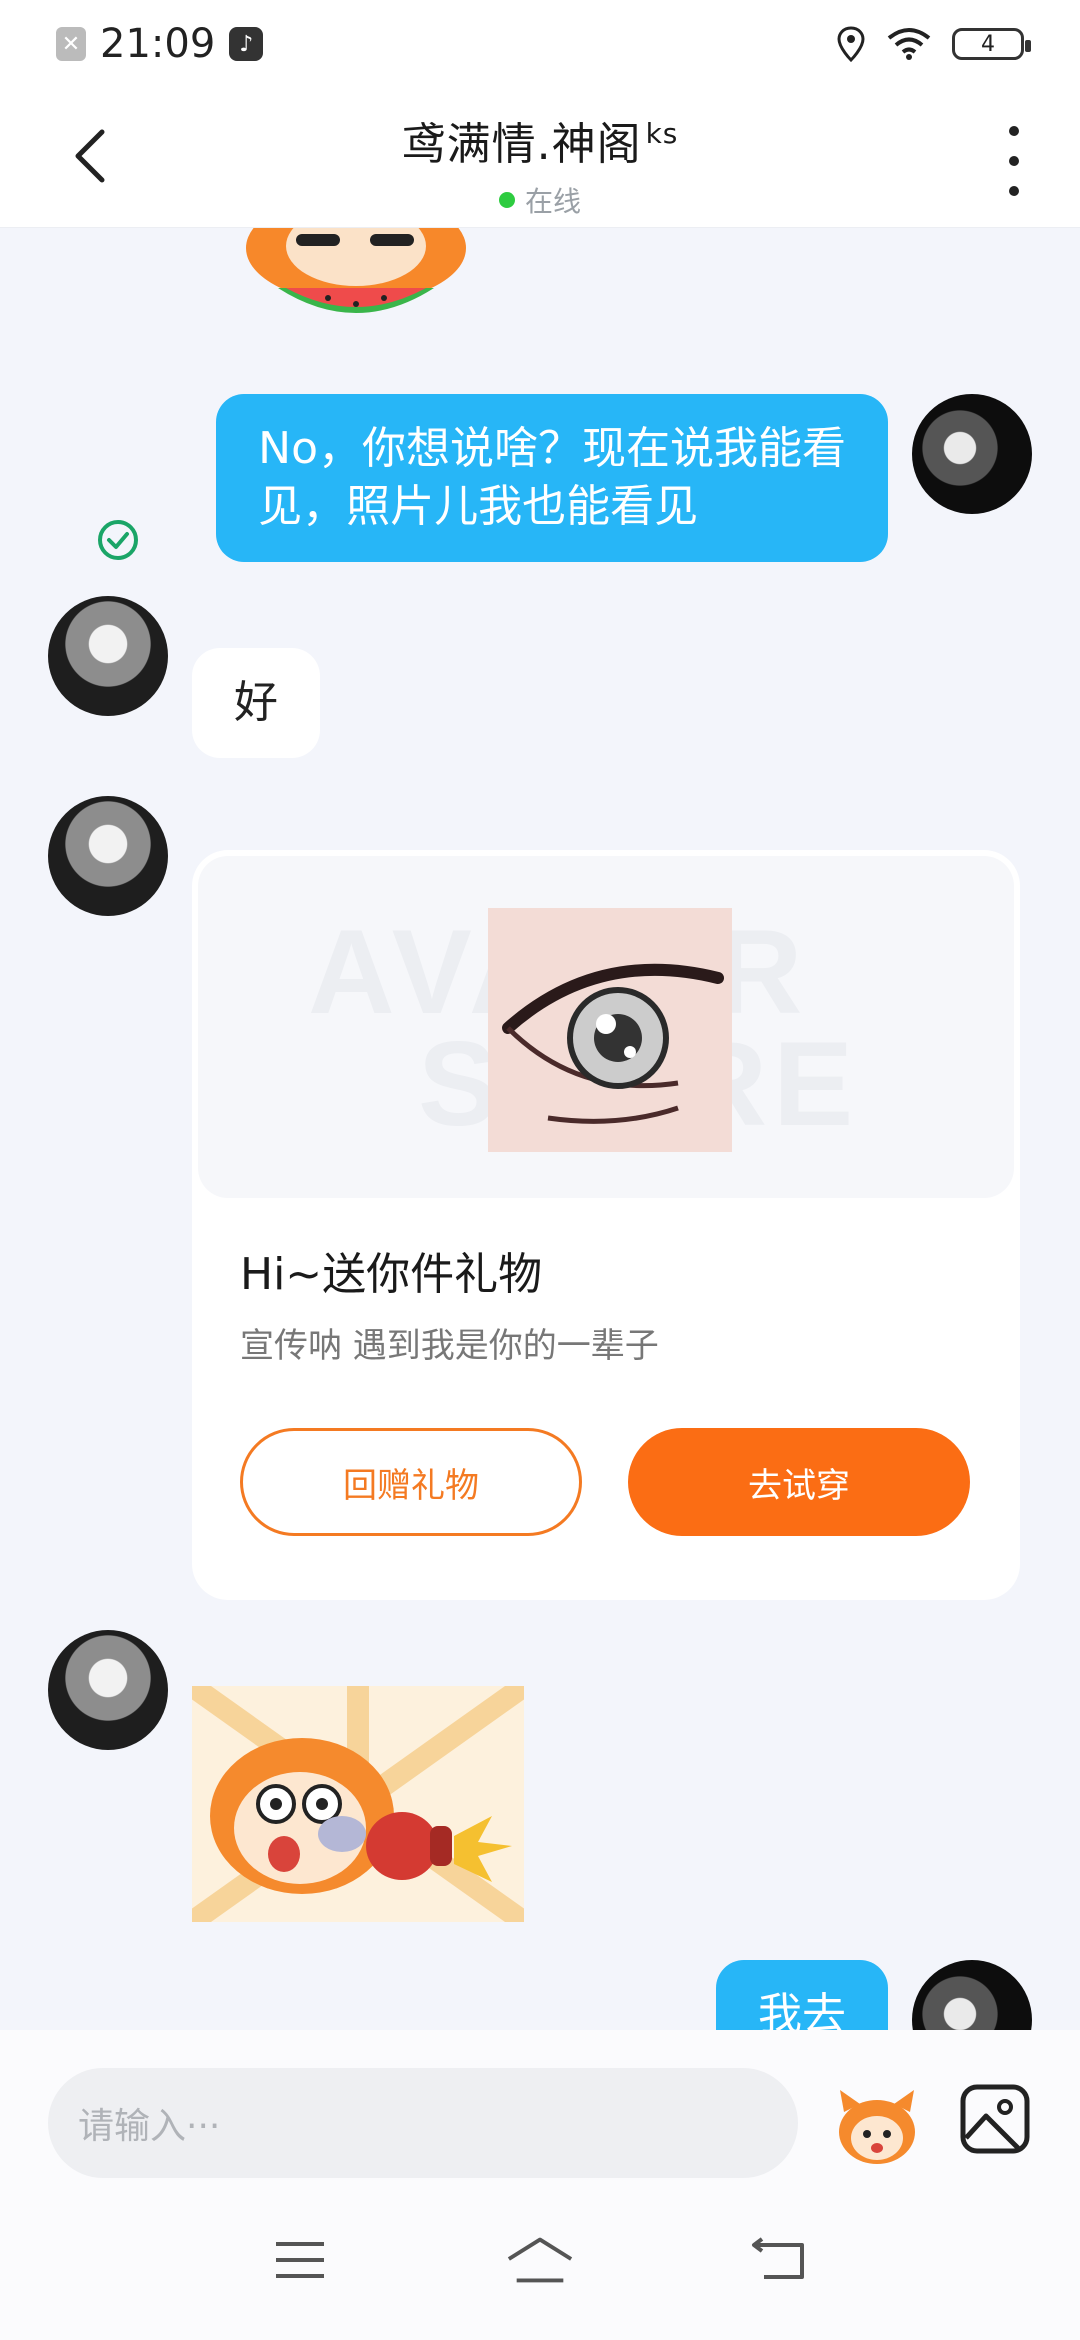  What do you see at coordinates (506, 200) in the screenshot?
I see `online-dot-icon` at bounding box center [506, 200].